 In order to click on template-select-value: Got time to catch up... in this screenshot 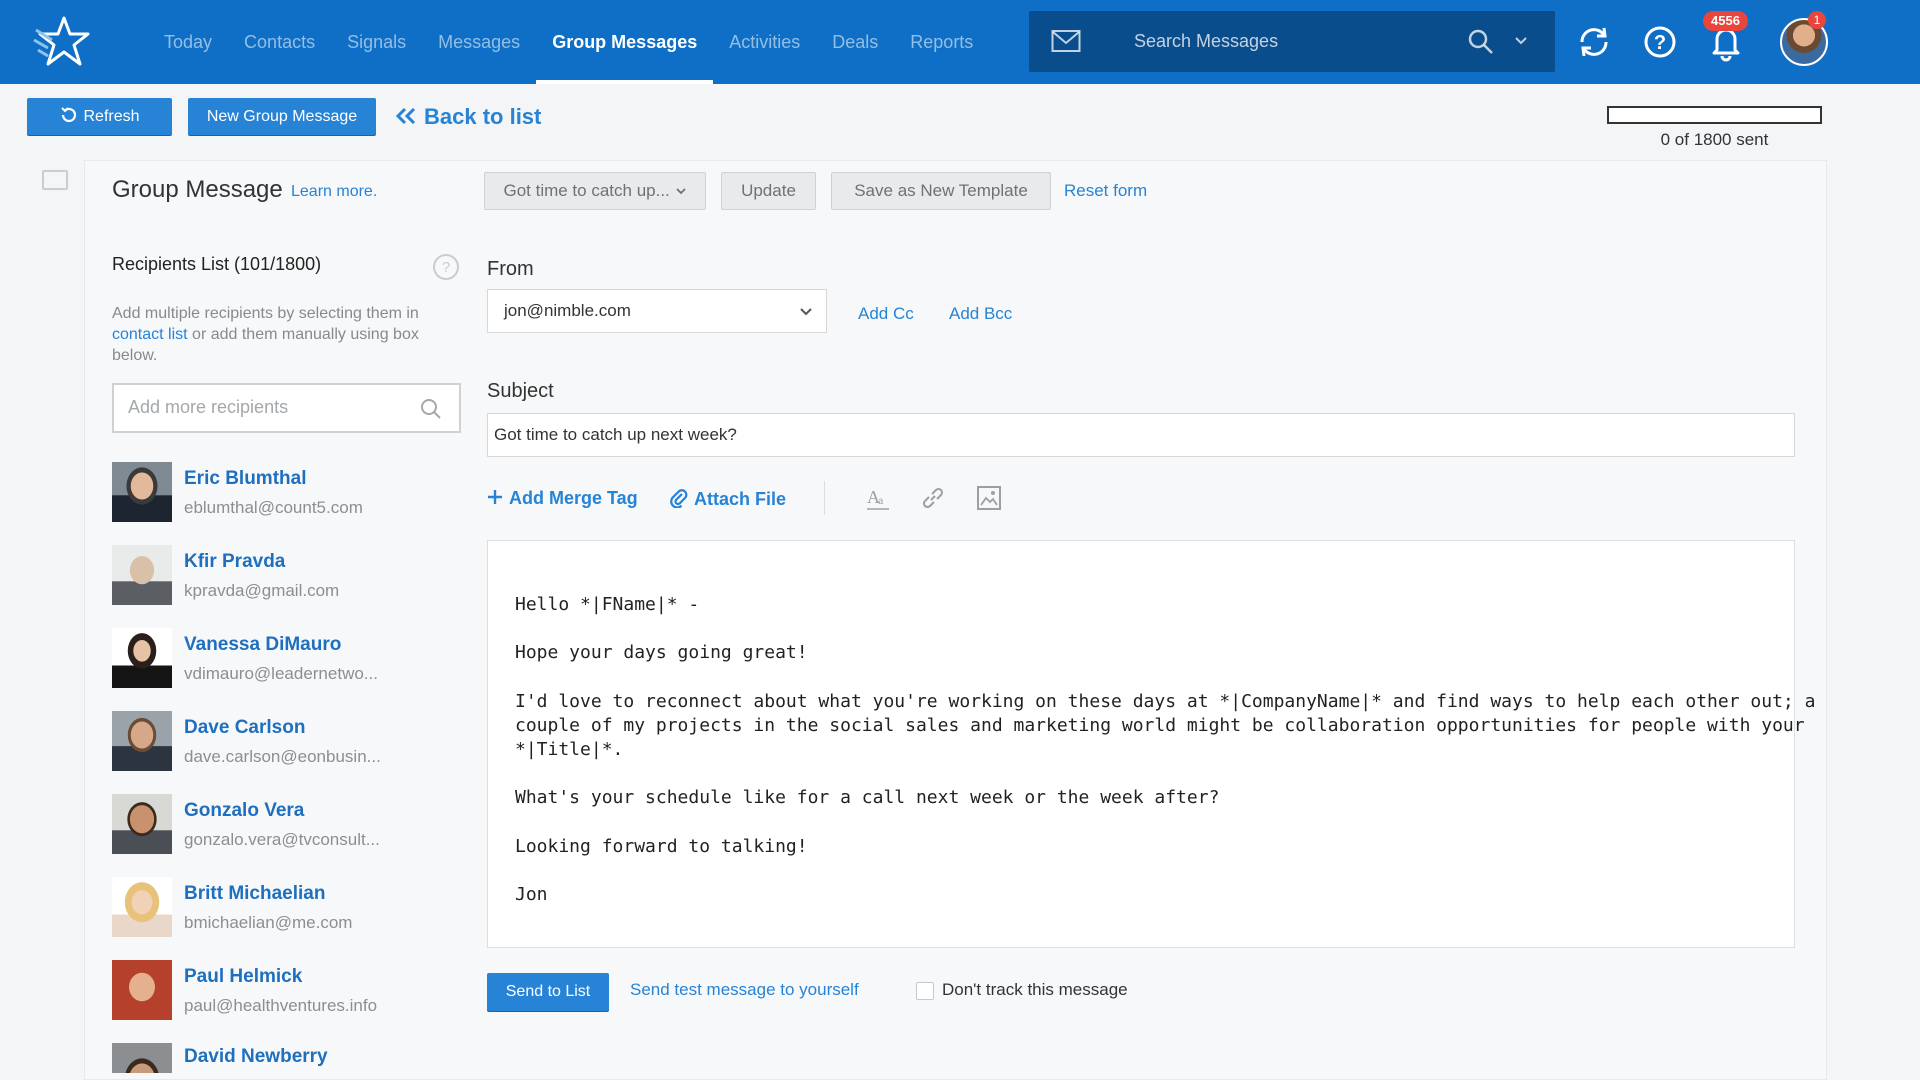, I will do `click(586, 190)`.